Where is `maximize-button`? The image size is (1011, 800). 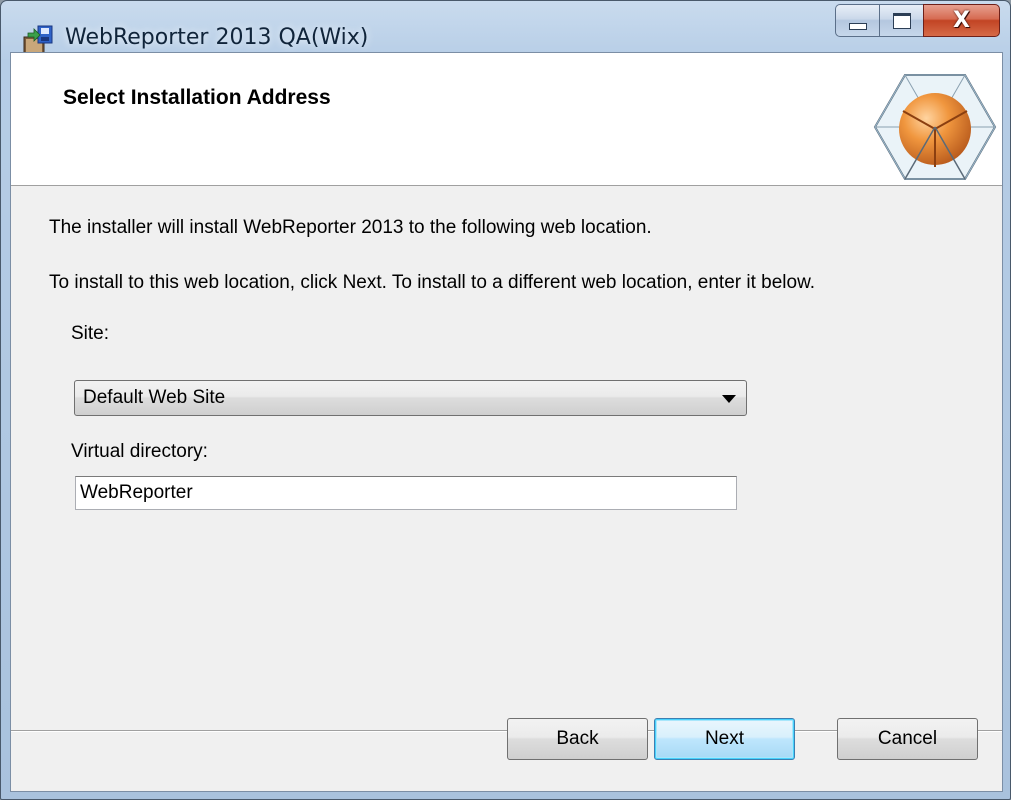
maximize-button is located at coordinates (901, 20).